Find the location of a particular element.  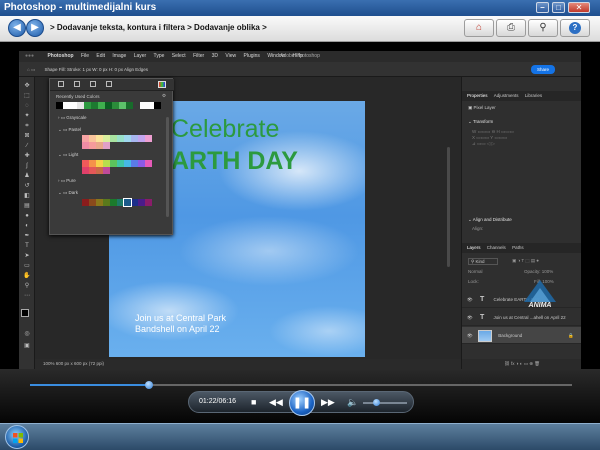

crop-tool-icon: ⌗ is located at coordinates (27, 126).